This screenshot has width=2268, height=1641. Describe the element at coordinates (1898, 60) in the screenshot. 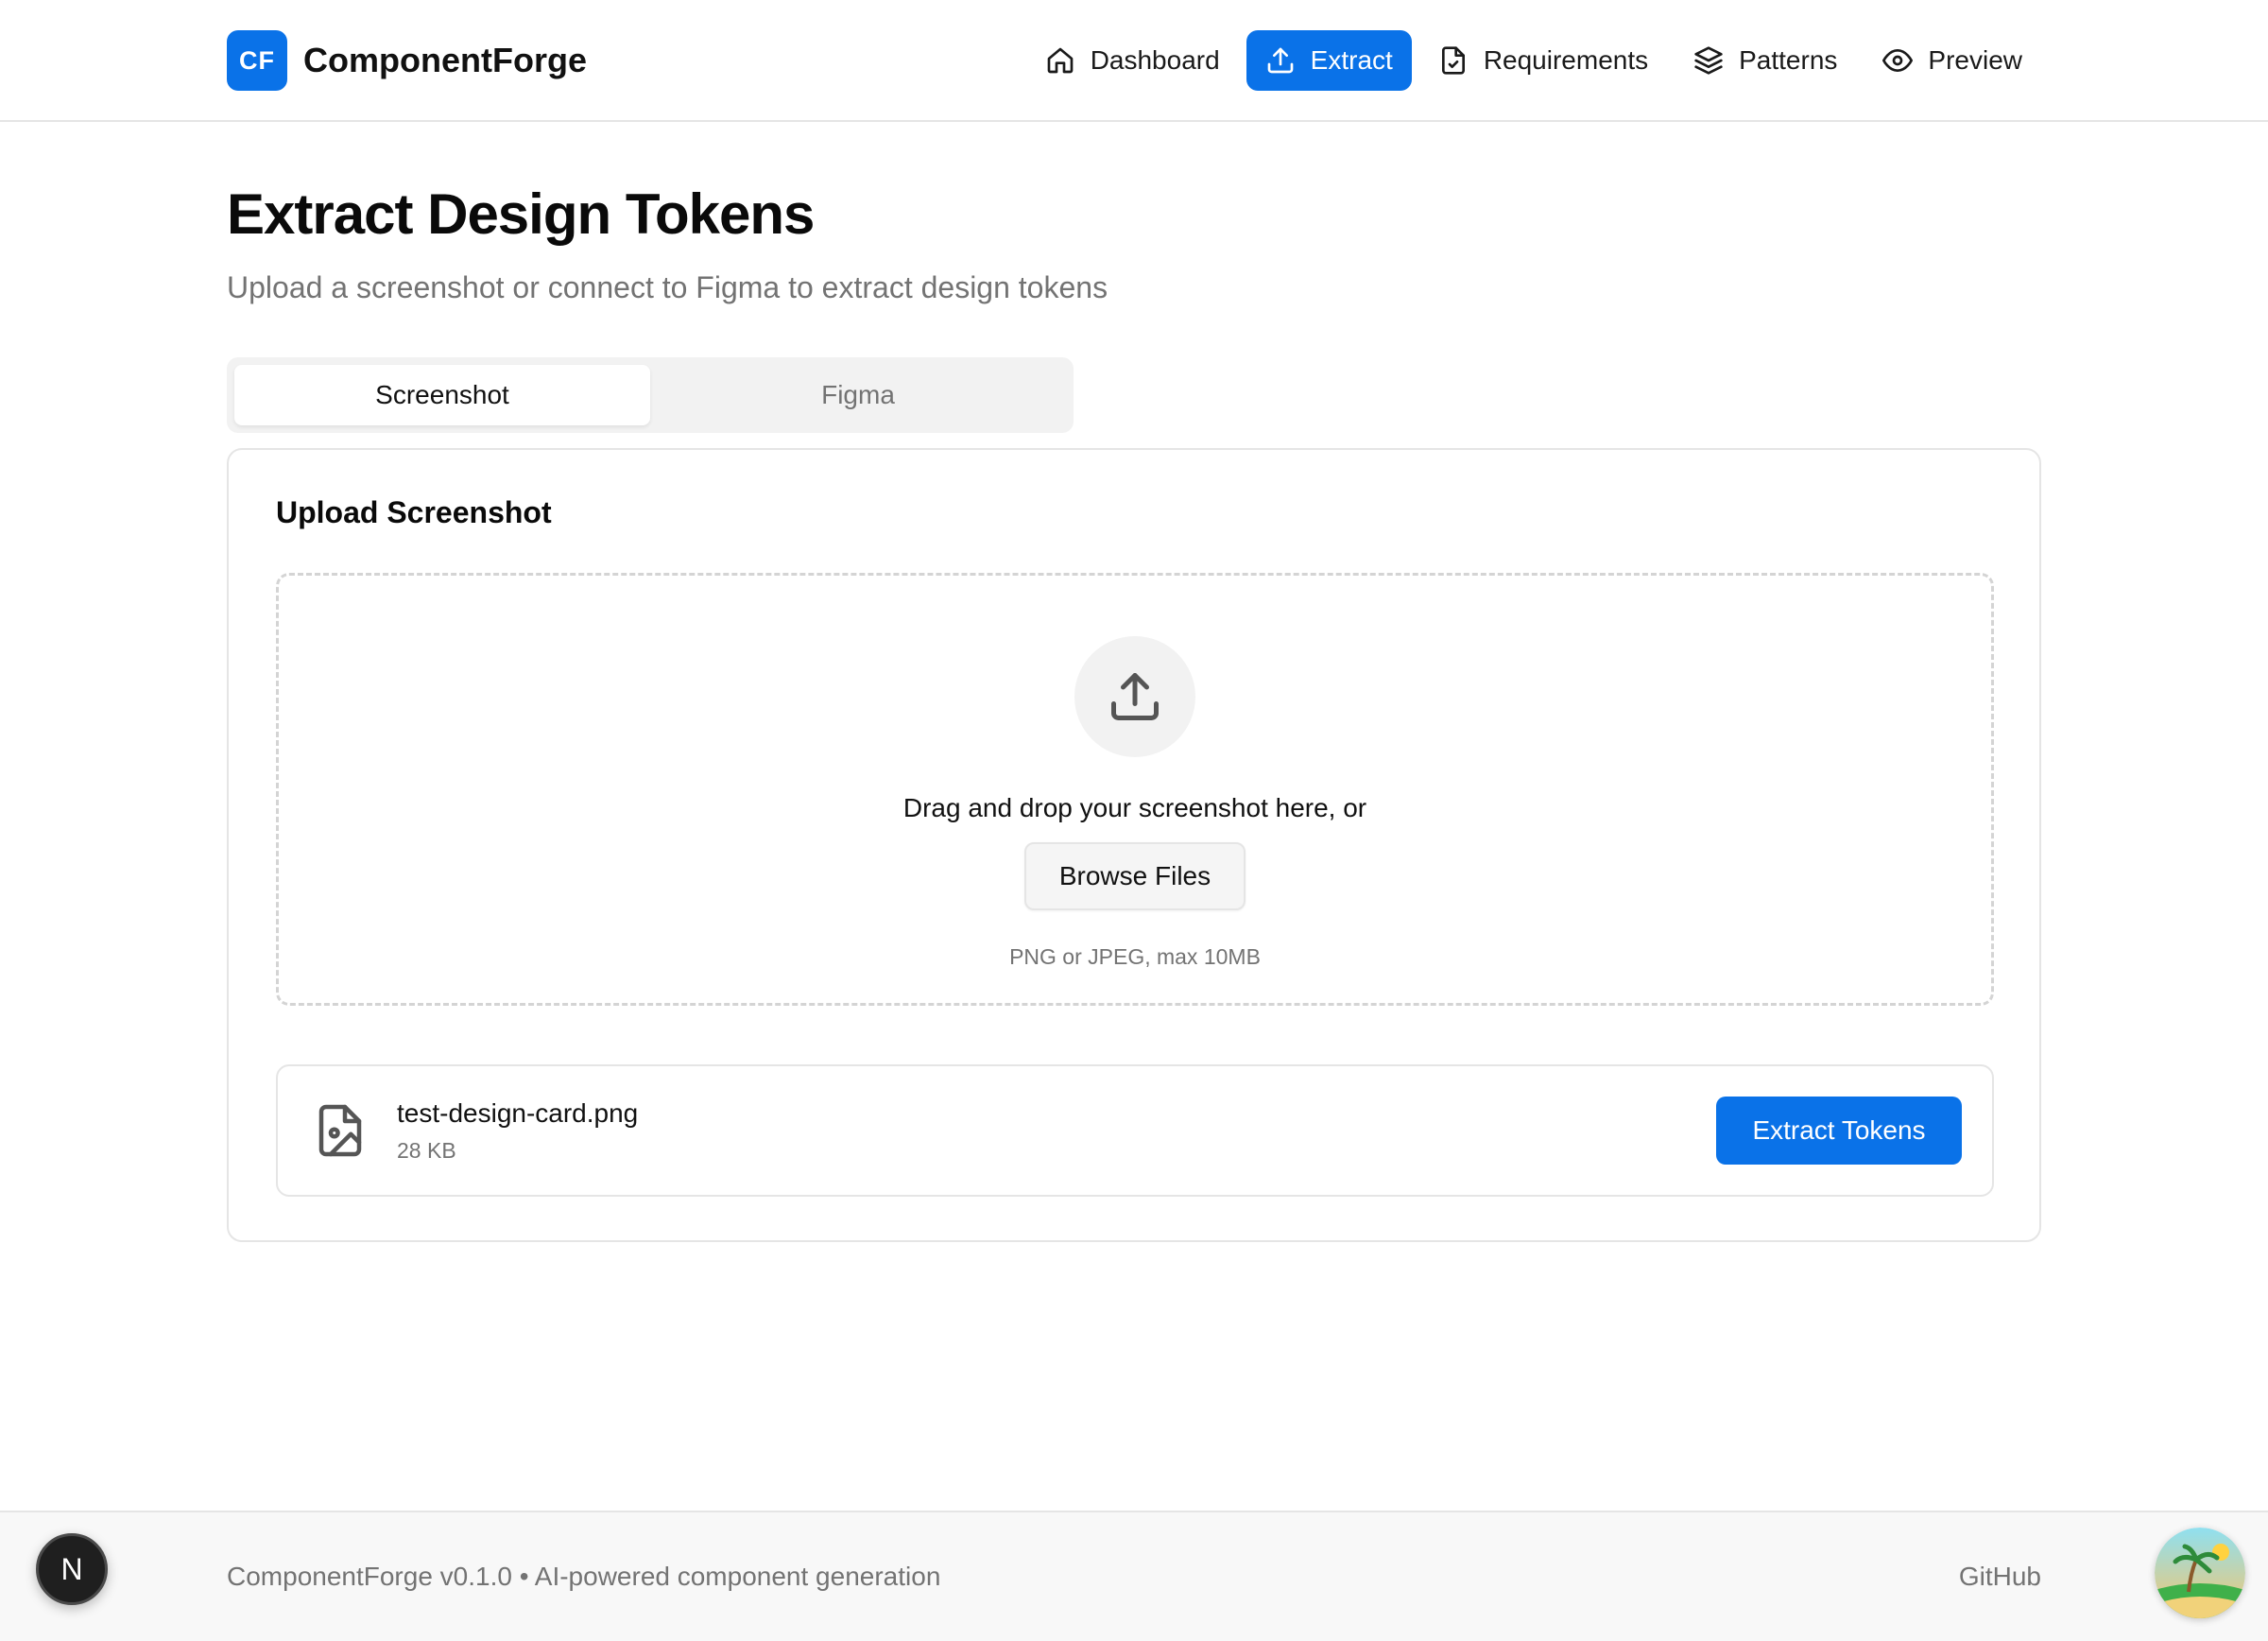

I see `eye-icon` at that location.